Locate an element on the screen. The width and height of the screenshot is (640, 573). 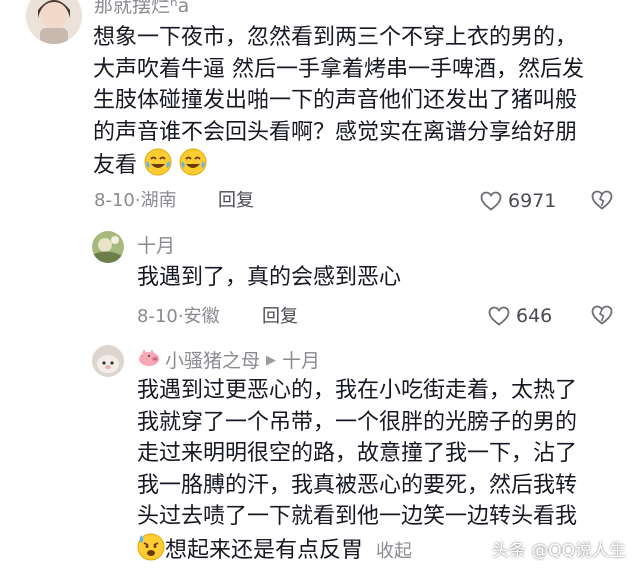
like-count: 646 is located at coordinates (534, 316).